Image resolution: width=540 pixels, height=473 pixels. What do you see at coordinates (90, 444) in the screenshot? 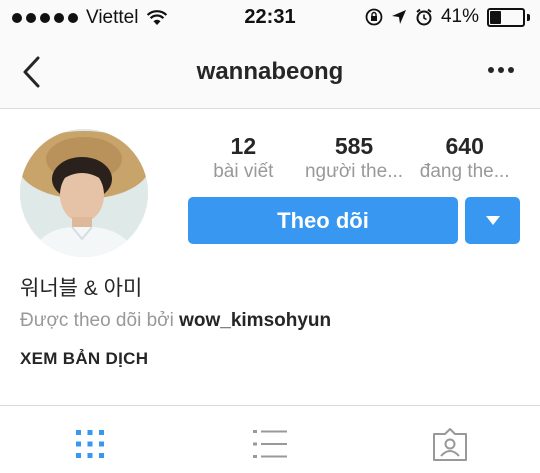
I see `grid-icon` at bounding box center [90, 444].